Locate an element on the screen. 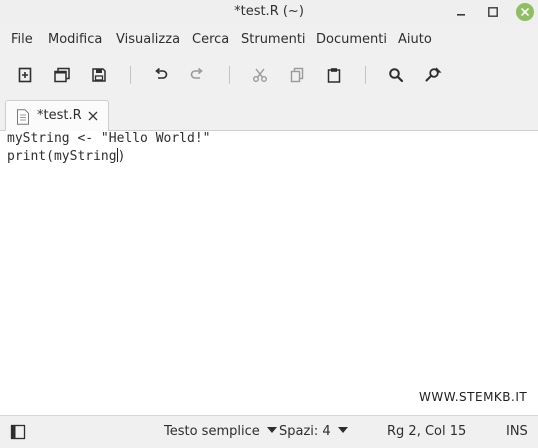 The height and width of the screenshot is (448, 538). redo-icon is located at coordinates (196, 73).